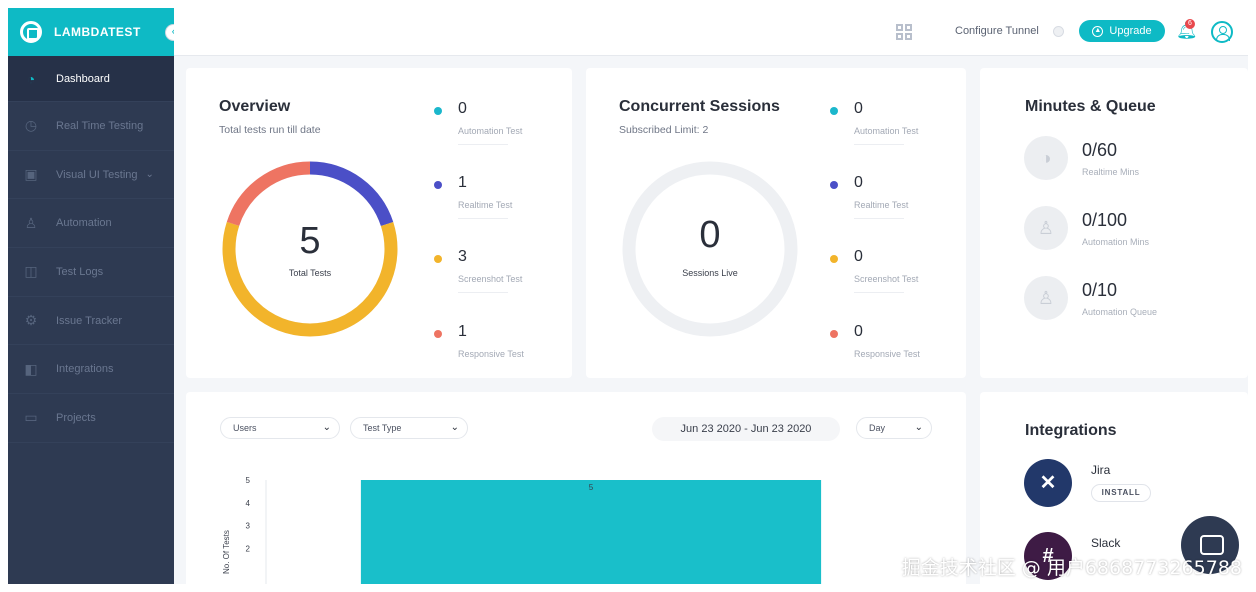 Image resolution: width=1256 pixels, height=592 pixels. Describe the element at coordinates (1048, 483) in the screenshot. I see `jira-logo-icon: ✕` at that location.